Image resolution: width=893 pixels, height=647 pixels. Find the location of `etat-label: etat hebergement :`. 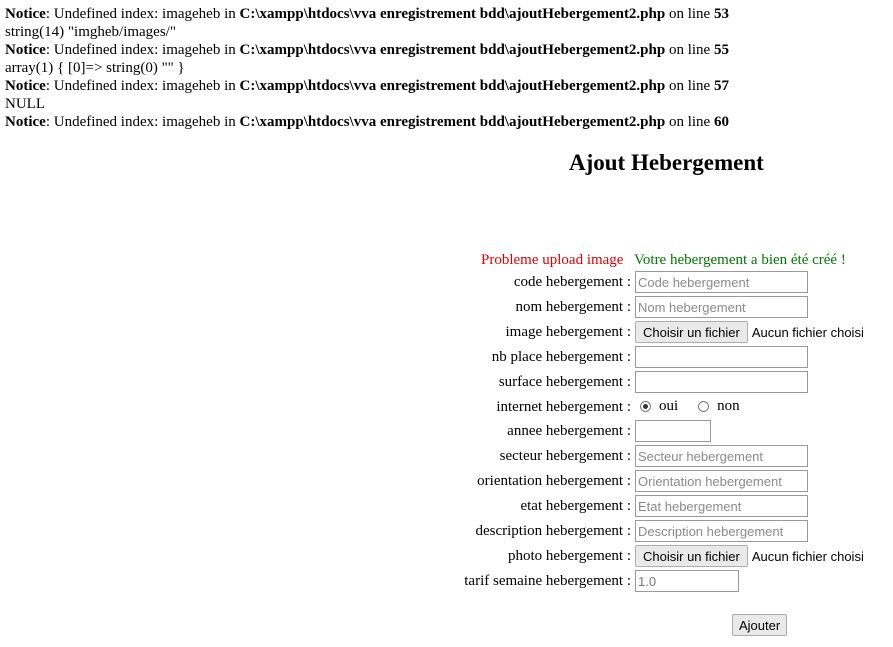

etat-label: etat hebergement : is located at coordinates (575, 506).